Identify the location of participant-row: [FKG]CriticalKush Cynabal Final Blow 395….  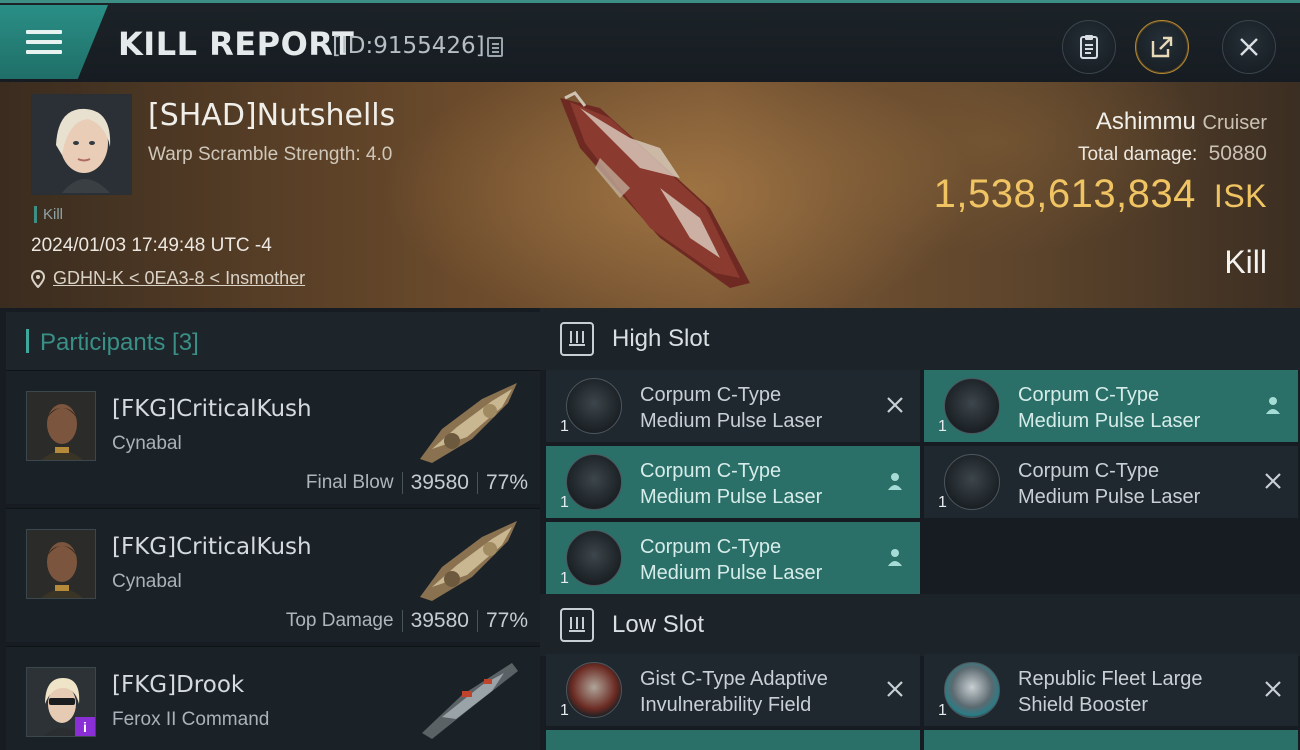
(273, 437).